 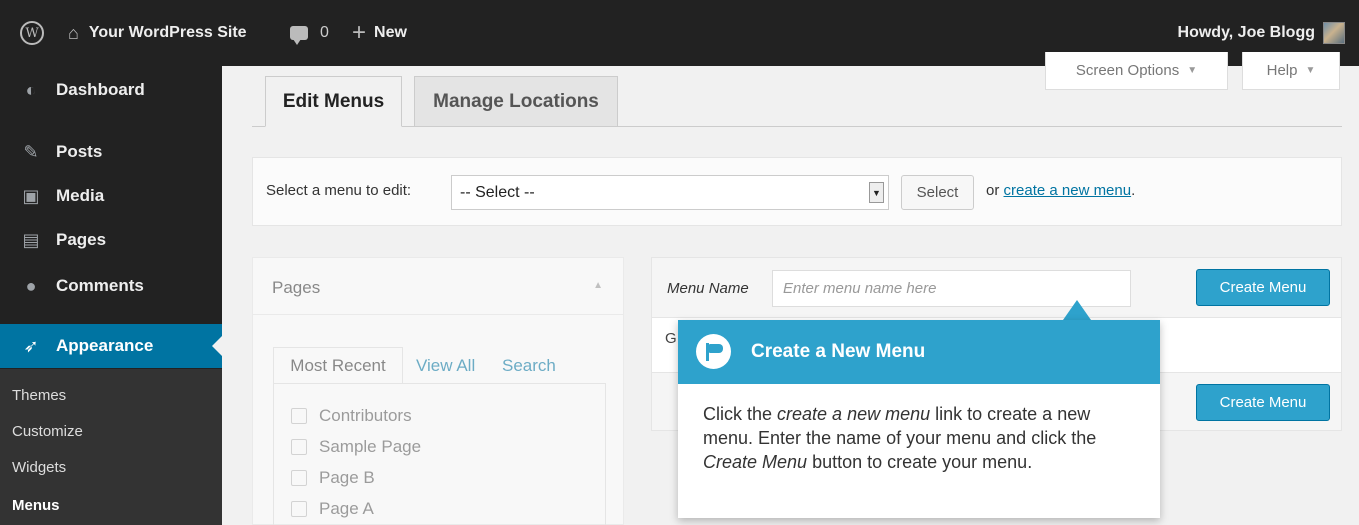 I want to click on tab-view-all: View All, so click(x=445, y=365).